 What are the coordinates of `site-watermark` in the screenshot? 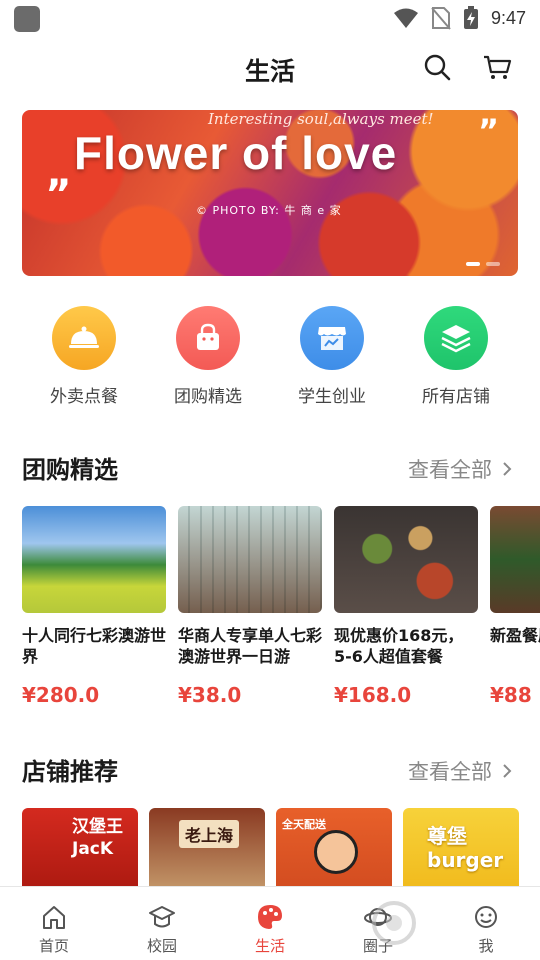 It's located at (450, 923).